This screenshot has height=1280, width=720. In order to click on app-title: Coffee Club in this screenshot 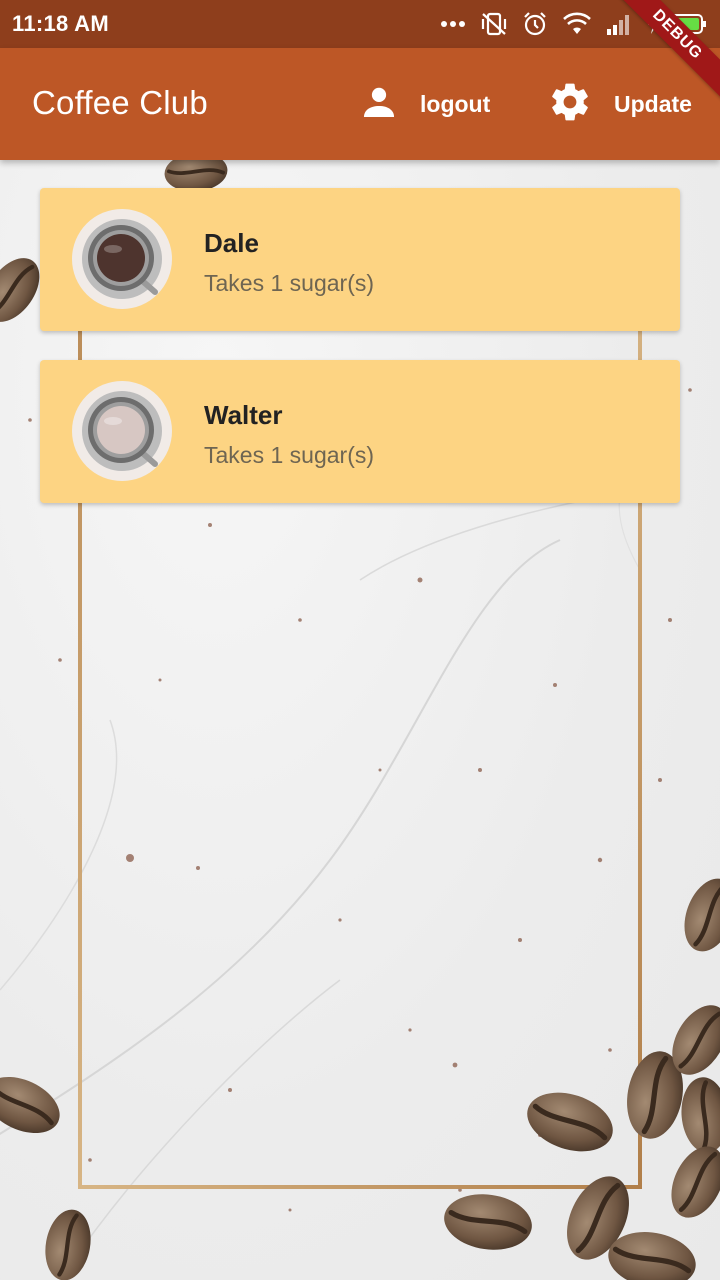, I will do `click(120, 102)`.